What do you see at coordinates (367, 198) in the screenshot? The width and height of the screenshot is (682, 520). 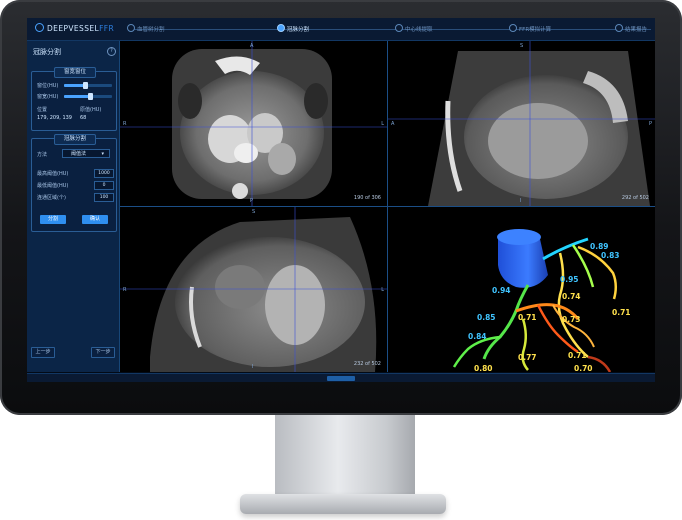 I see `slice-counter: 190 of 306` at bounding box center [367, 198].